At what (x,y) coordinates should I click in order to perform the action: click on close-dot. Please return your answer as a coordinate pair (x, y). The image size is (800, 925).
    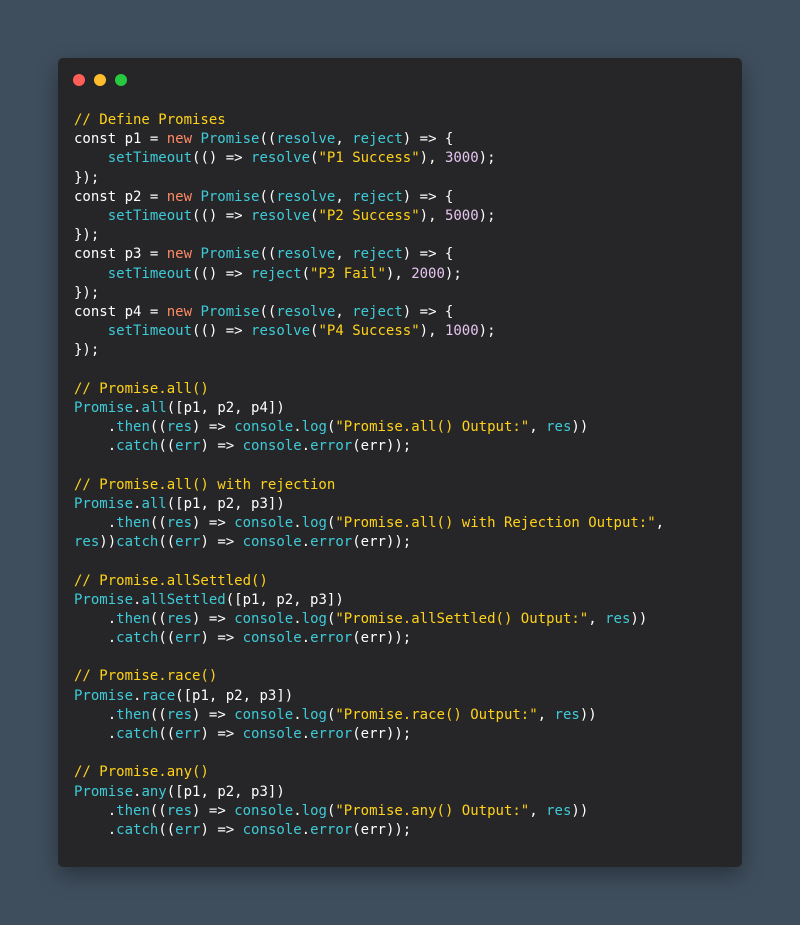
    Looking at the image, I should click on (79, 80).